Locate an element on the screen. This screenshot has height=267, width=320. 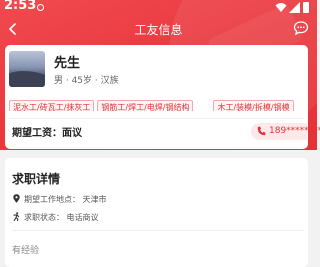
phone-number: 189******** is located at coordinates (294, 131).